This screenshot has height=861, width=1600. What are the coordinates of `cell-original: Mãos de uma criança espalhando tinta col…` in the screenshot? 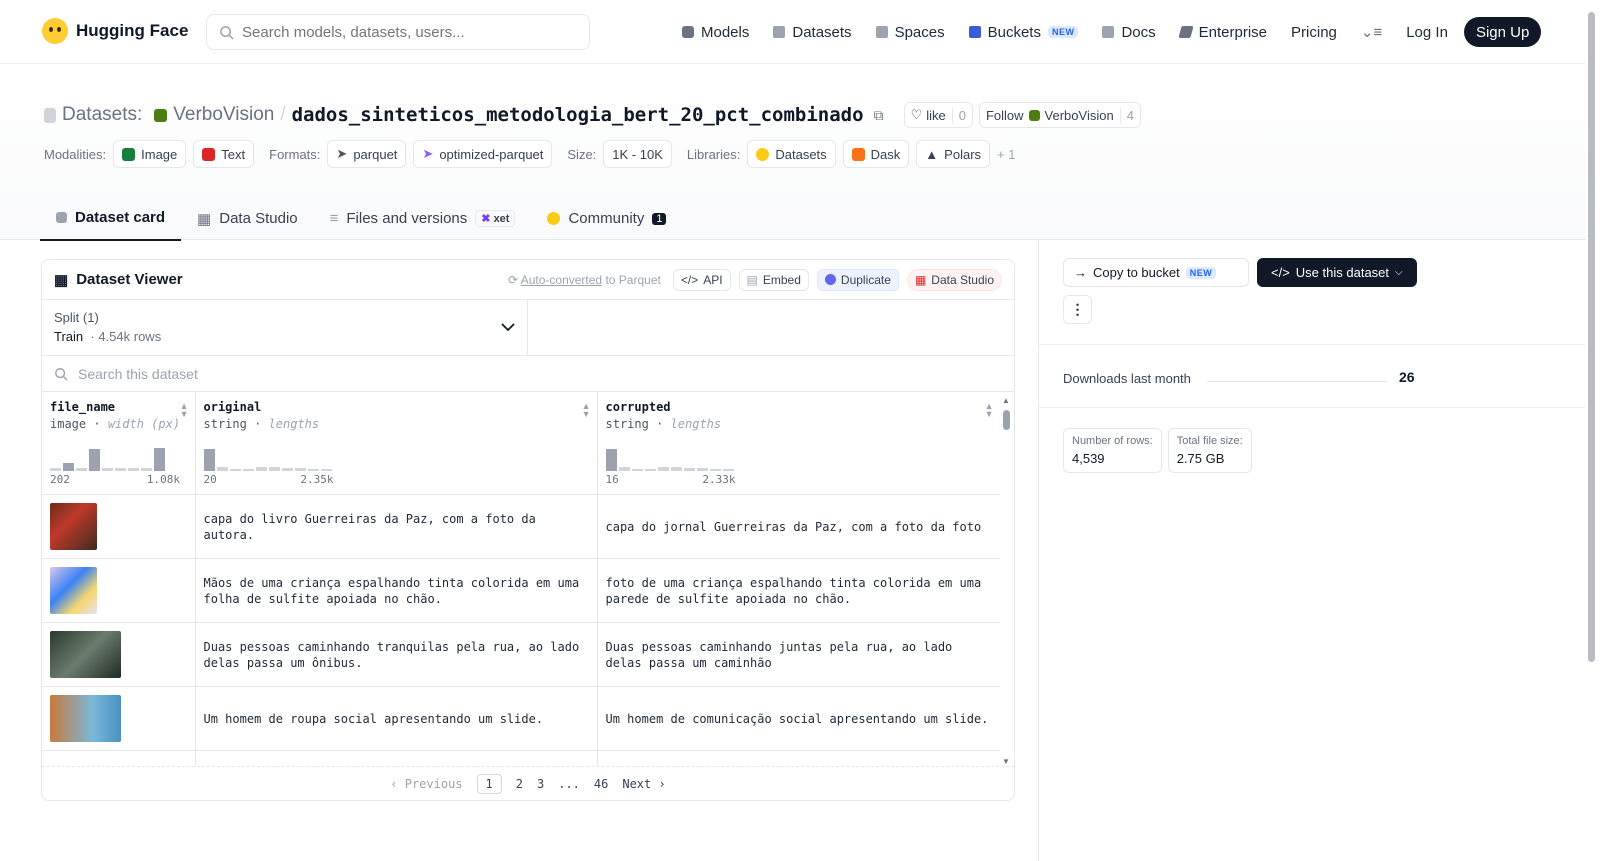 It's located at (396, 590).